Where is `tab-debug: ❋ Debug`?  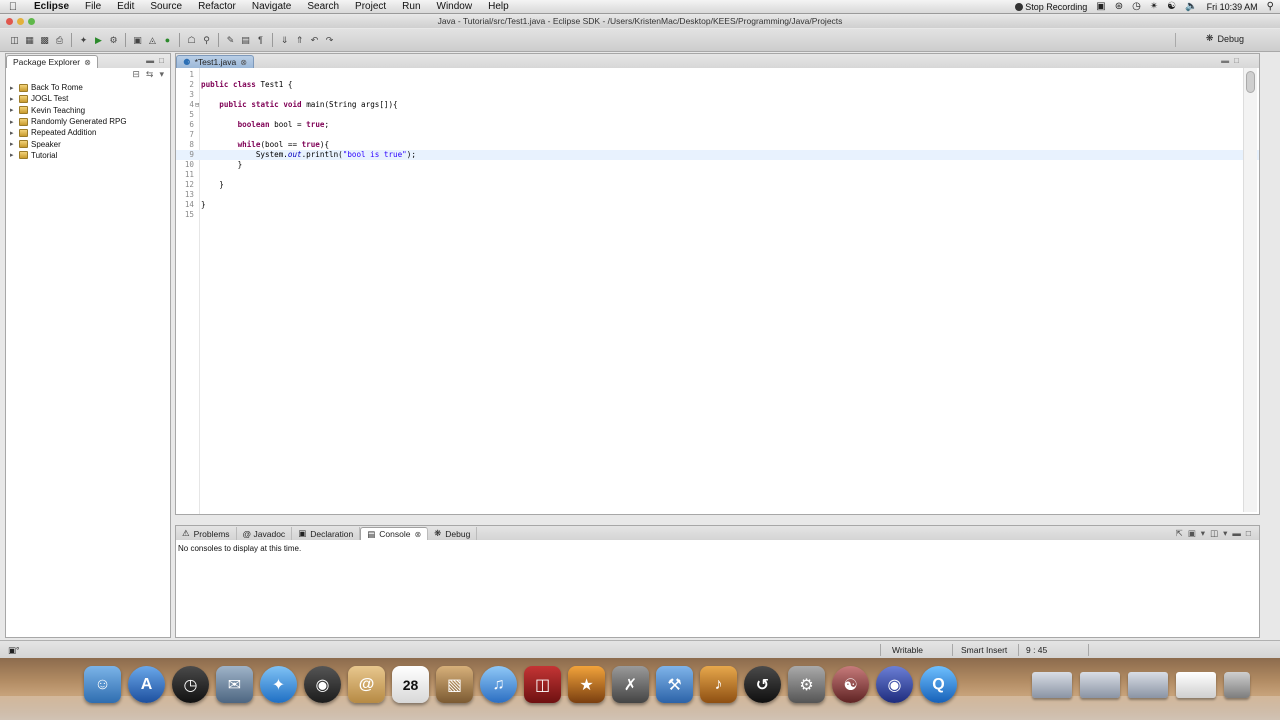
tab-debug: ❋ Debug is located at coordinates (453, 533).